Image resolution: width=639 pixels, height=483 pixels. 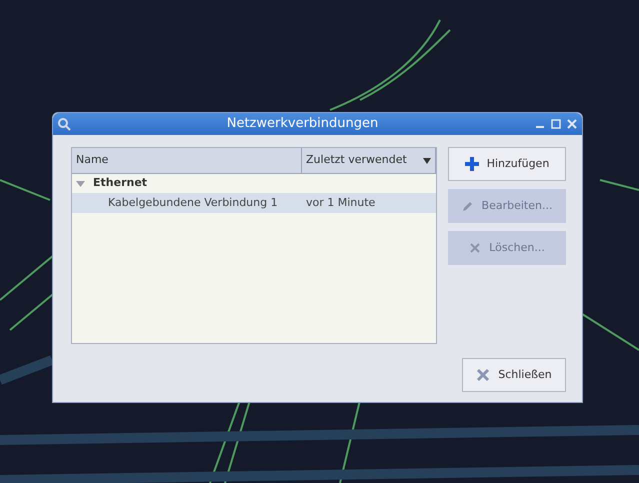 What do you see at coordinates (369, 161) in the screenshot?
I see `column-header: Zuletzt verwendet` at bounding box center [369, 161].